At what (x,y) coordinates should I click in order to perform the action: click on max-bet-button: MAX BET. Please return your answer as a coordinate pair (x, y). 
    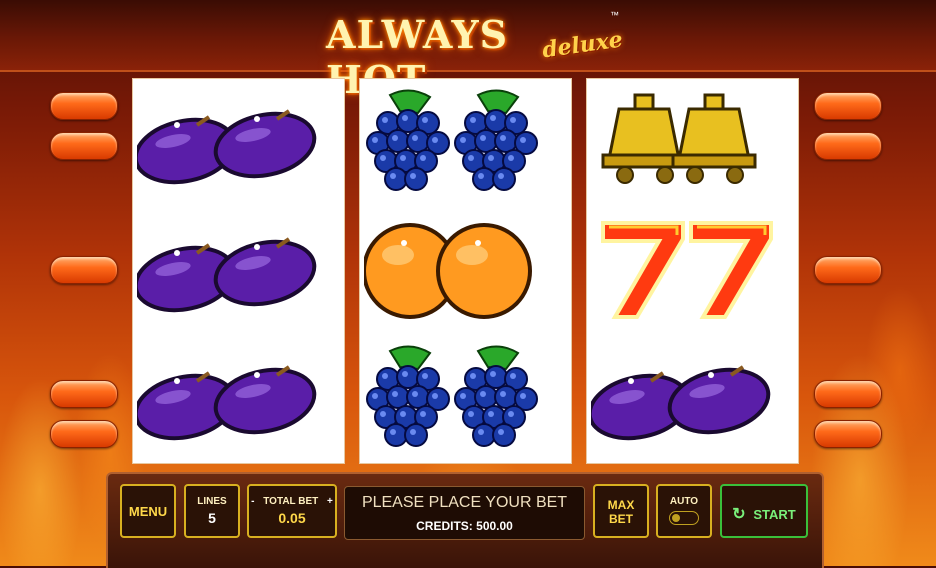
    Looking at the image, I should click on (621, 511).